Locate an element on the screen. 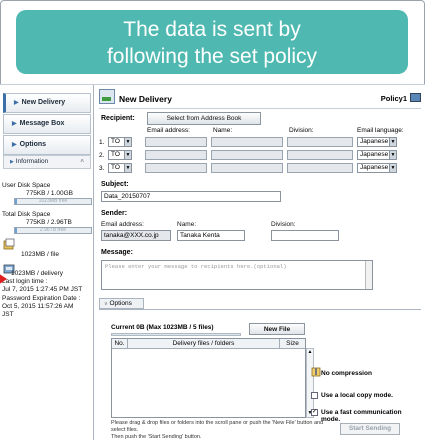 This screenshot has width=425, height=441. information-label: Information is located at coordinates (32, 161).